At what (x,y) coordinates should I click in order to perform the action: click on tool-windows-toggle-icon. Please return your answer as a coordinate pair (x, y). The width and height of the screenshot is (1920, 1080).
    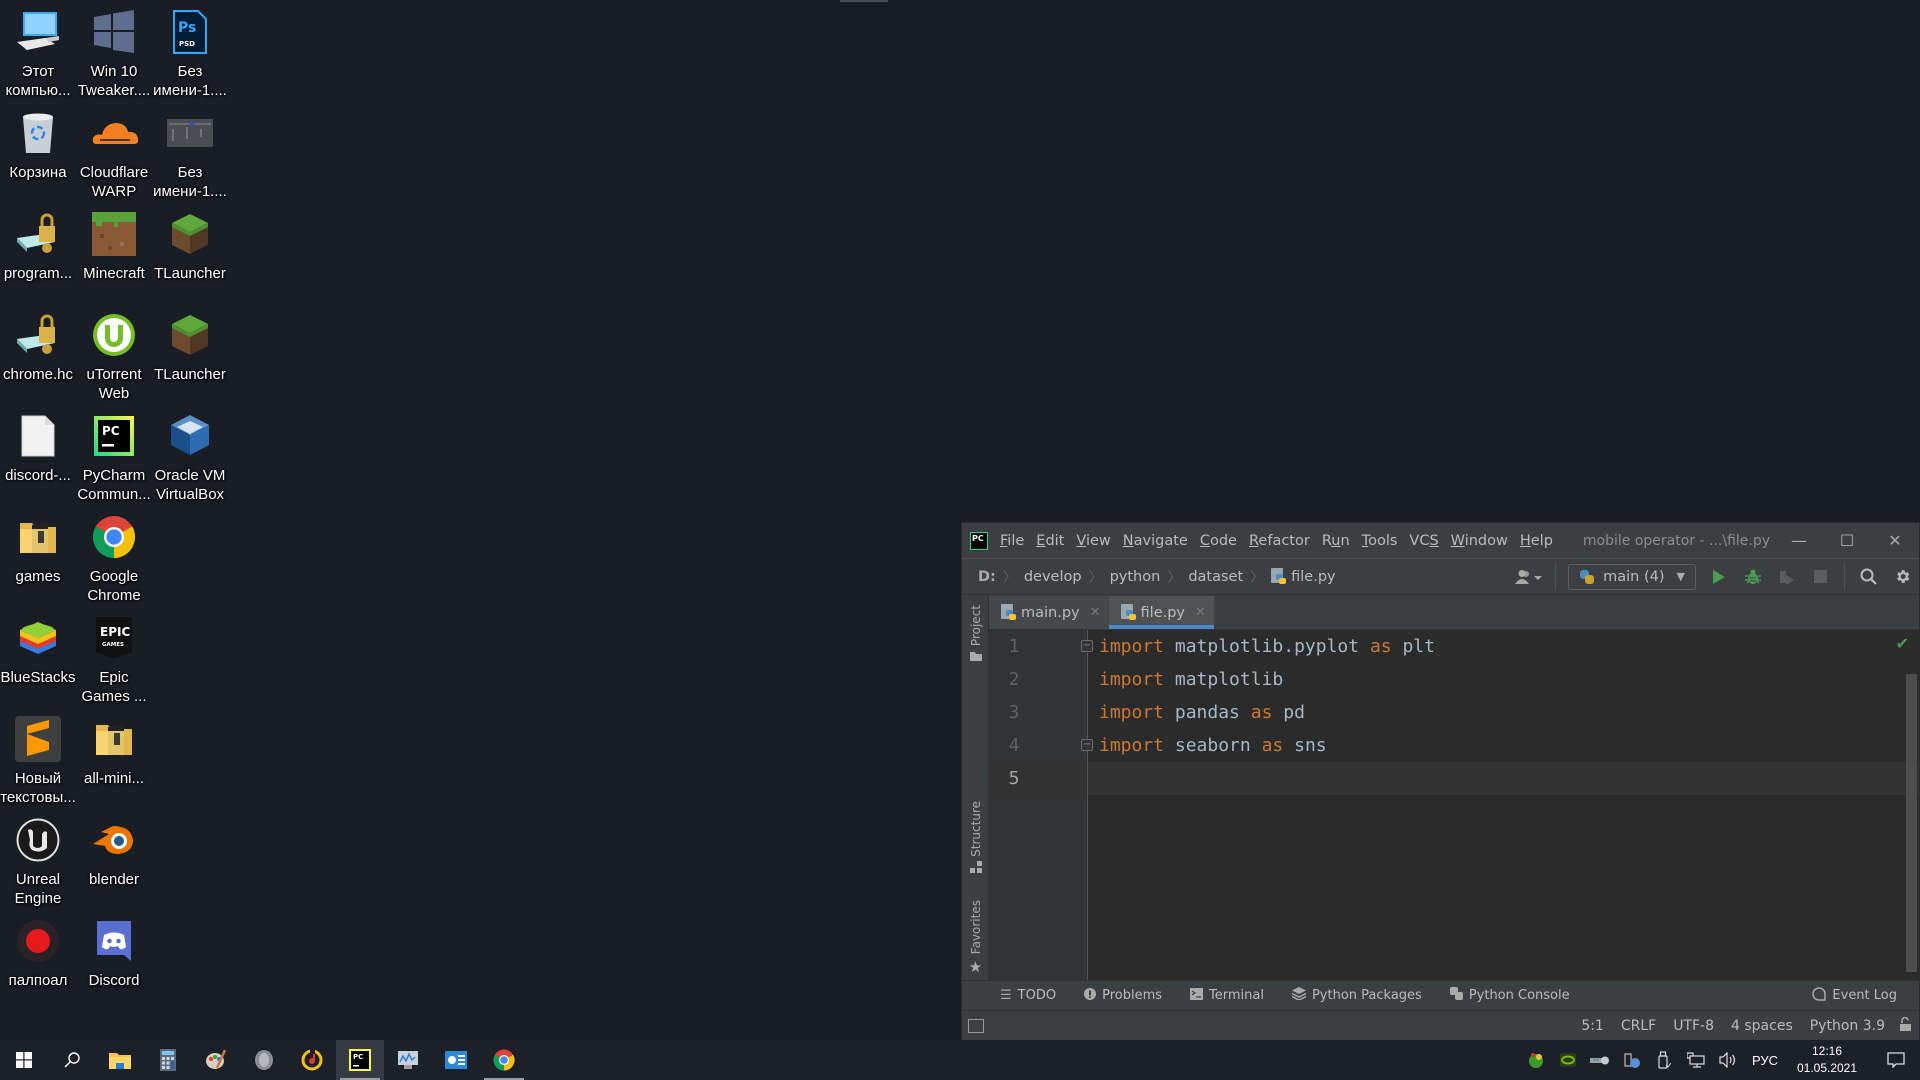
    Looking at the image, I should click on (976, 1025).